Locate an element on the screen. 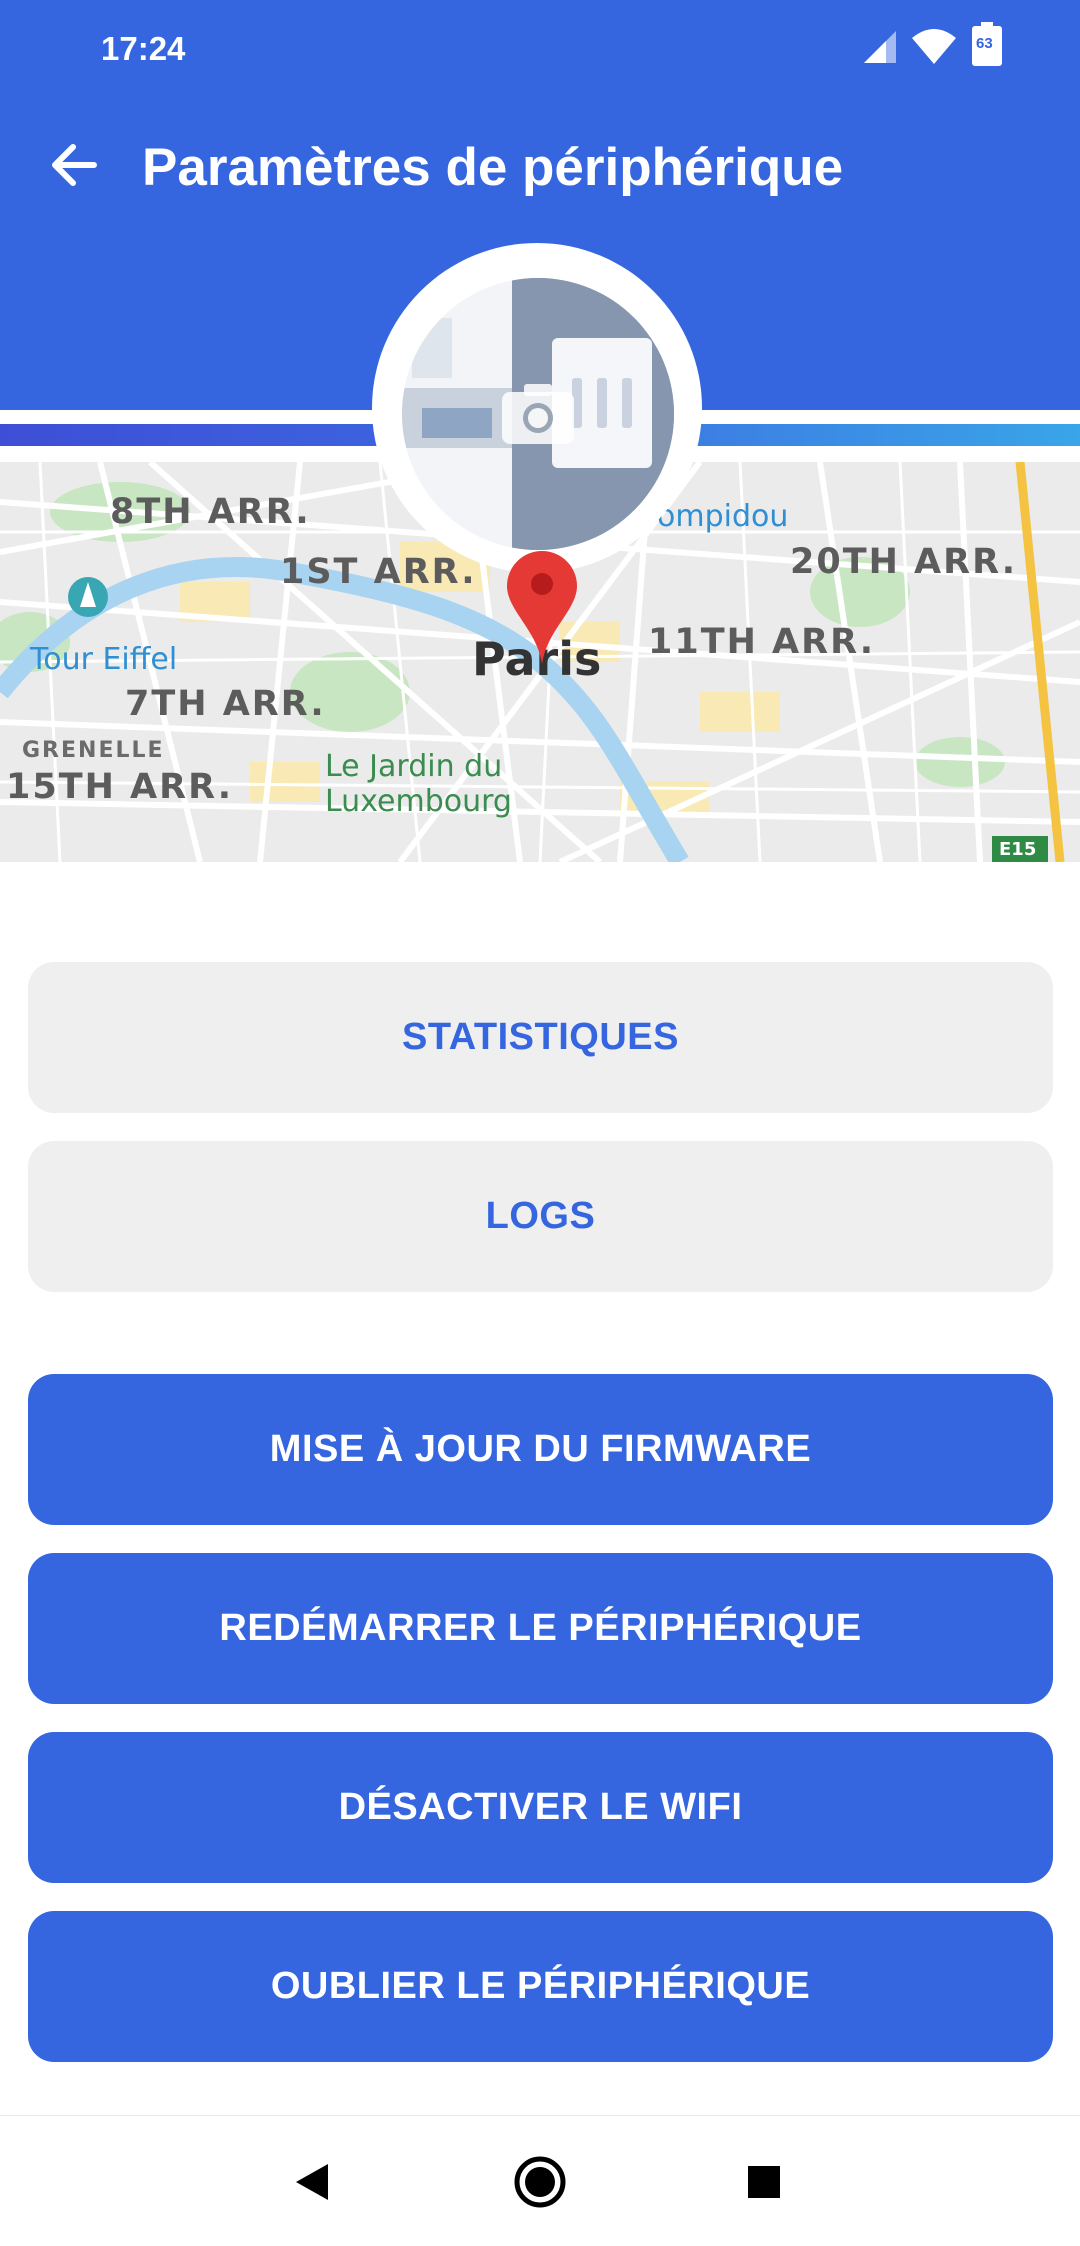  status-icons: 63 is located at coordinates (960, 47).